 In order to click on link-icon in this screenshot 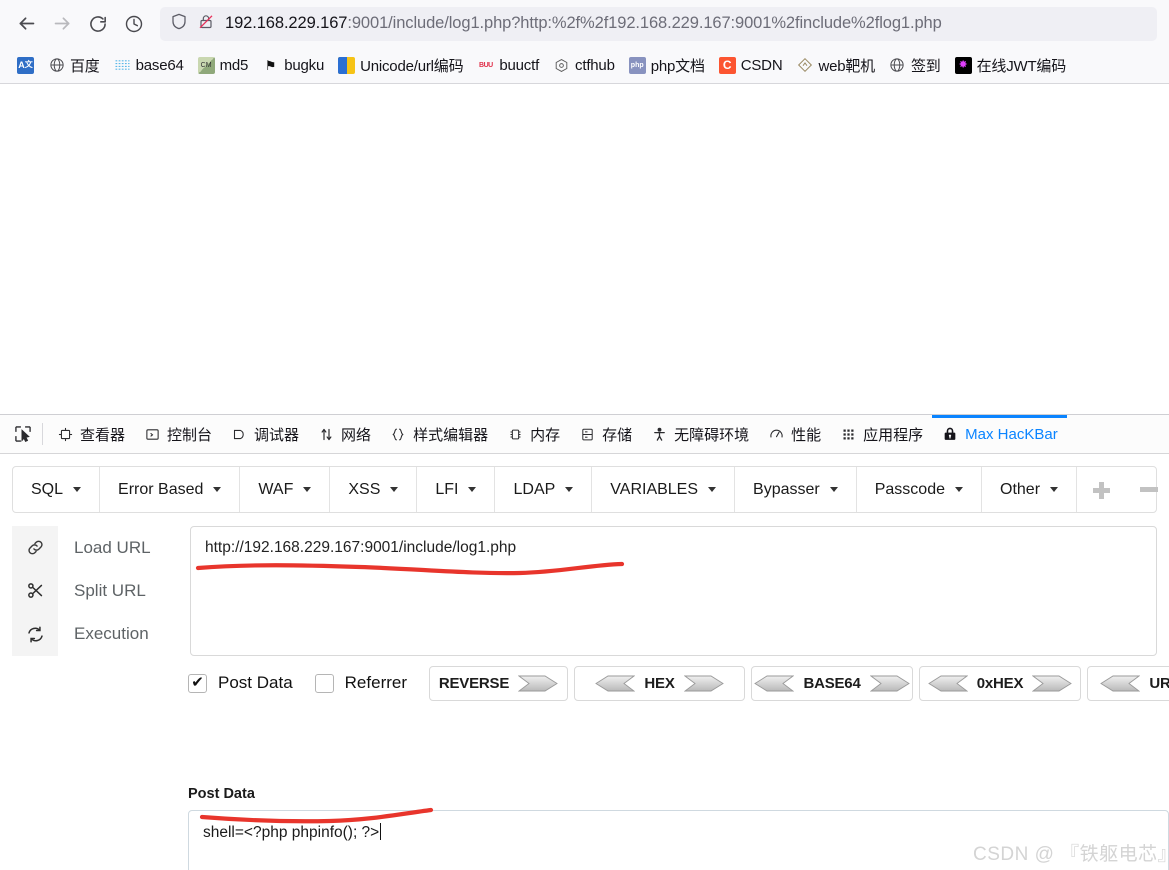, I will do `click(35, 547)`.